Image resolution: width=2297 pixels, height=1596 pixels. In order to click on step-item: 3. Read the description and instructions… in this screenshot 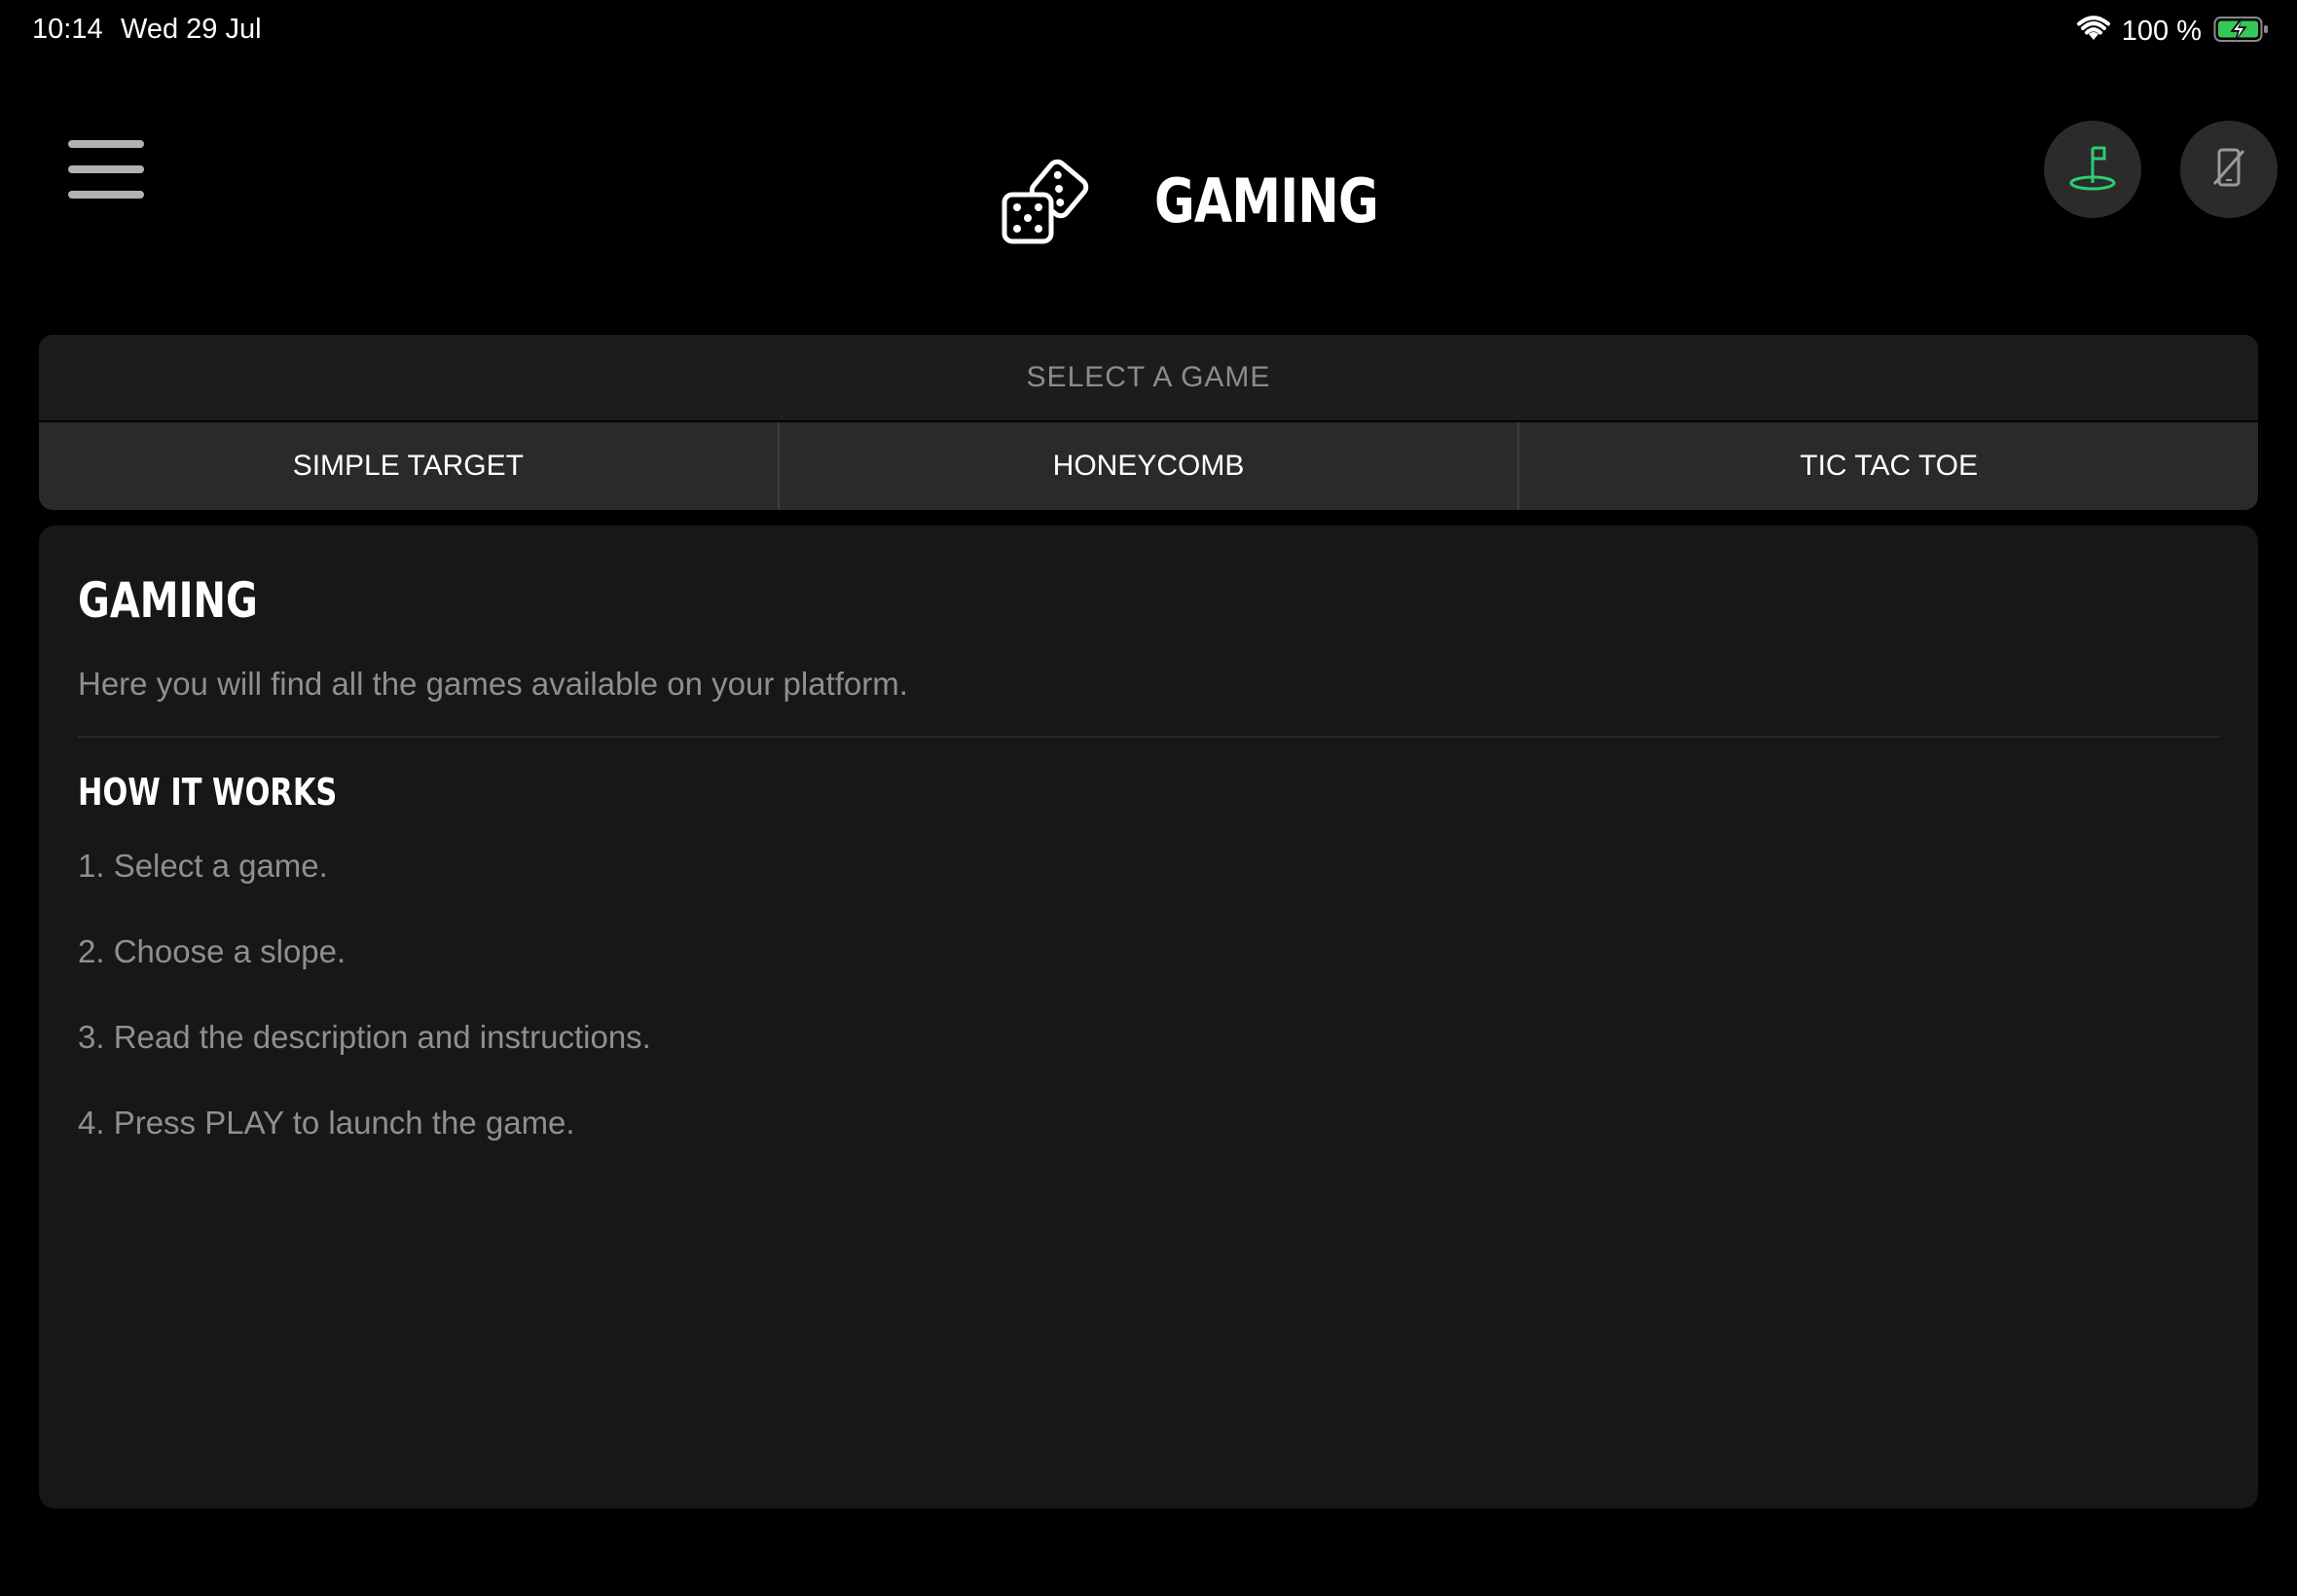, I will do `click(364, 1037)`.